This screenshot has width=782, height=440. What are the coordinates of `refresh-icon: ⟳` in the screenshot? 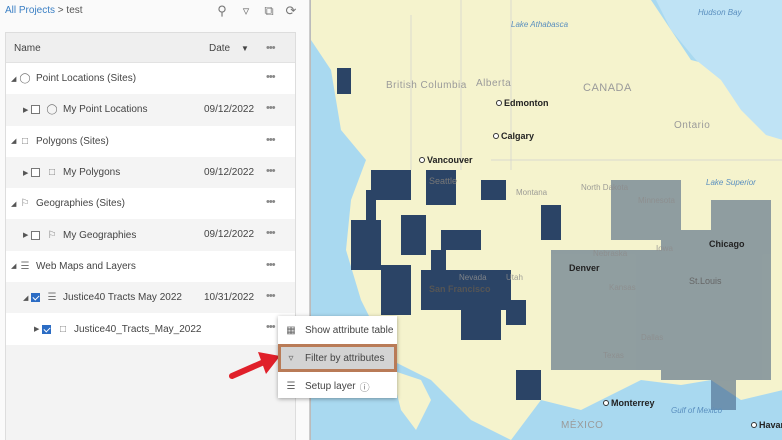 It's located at (291, 11).